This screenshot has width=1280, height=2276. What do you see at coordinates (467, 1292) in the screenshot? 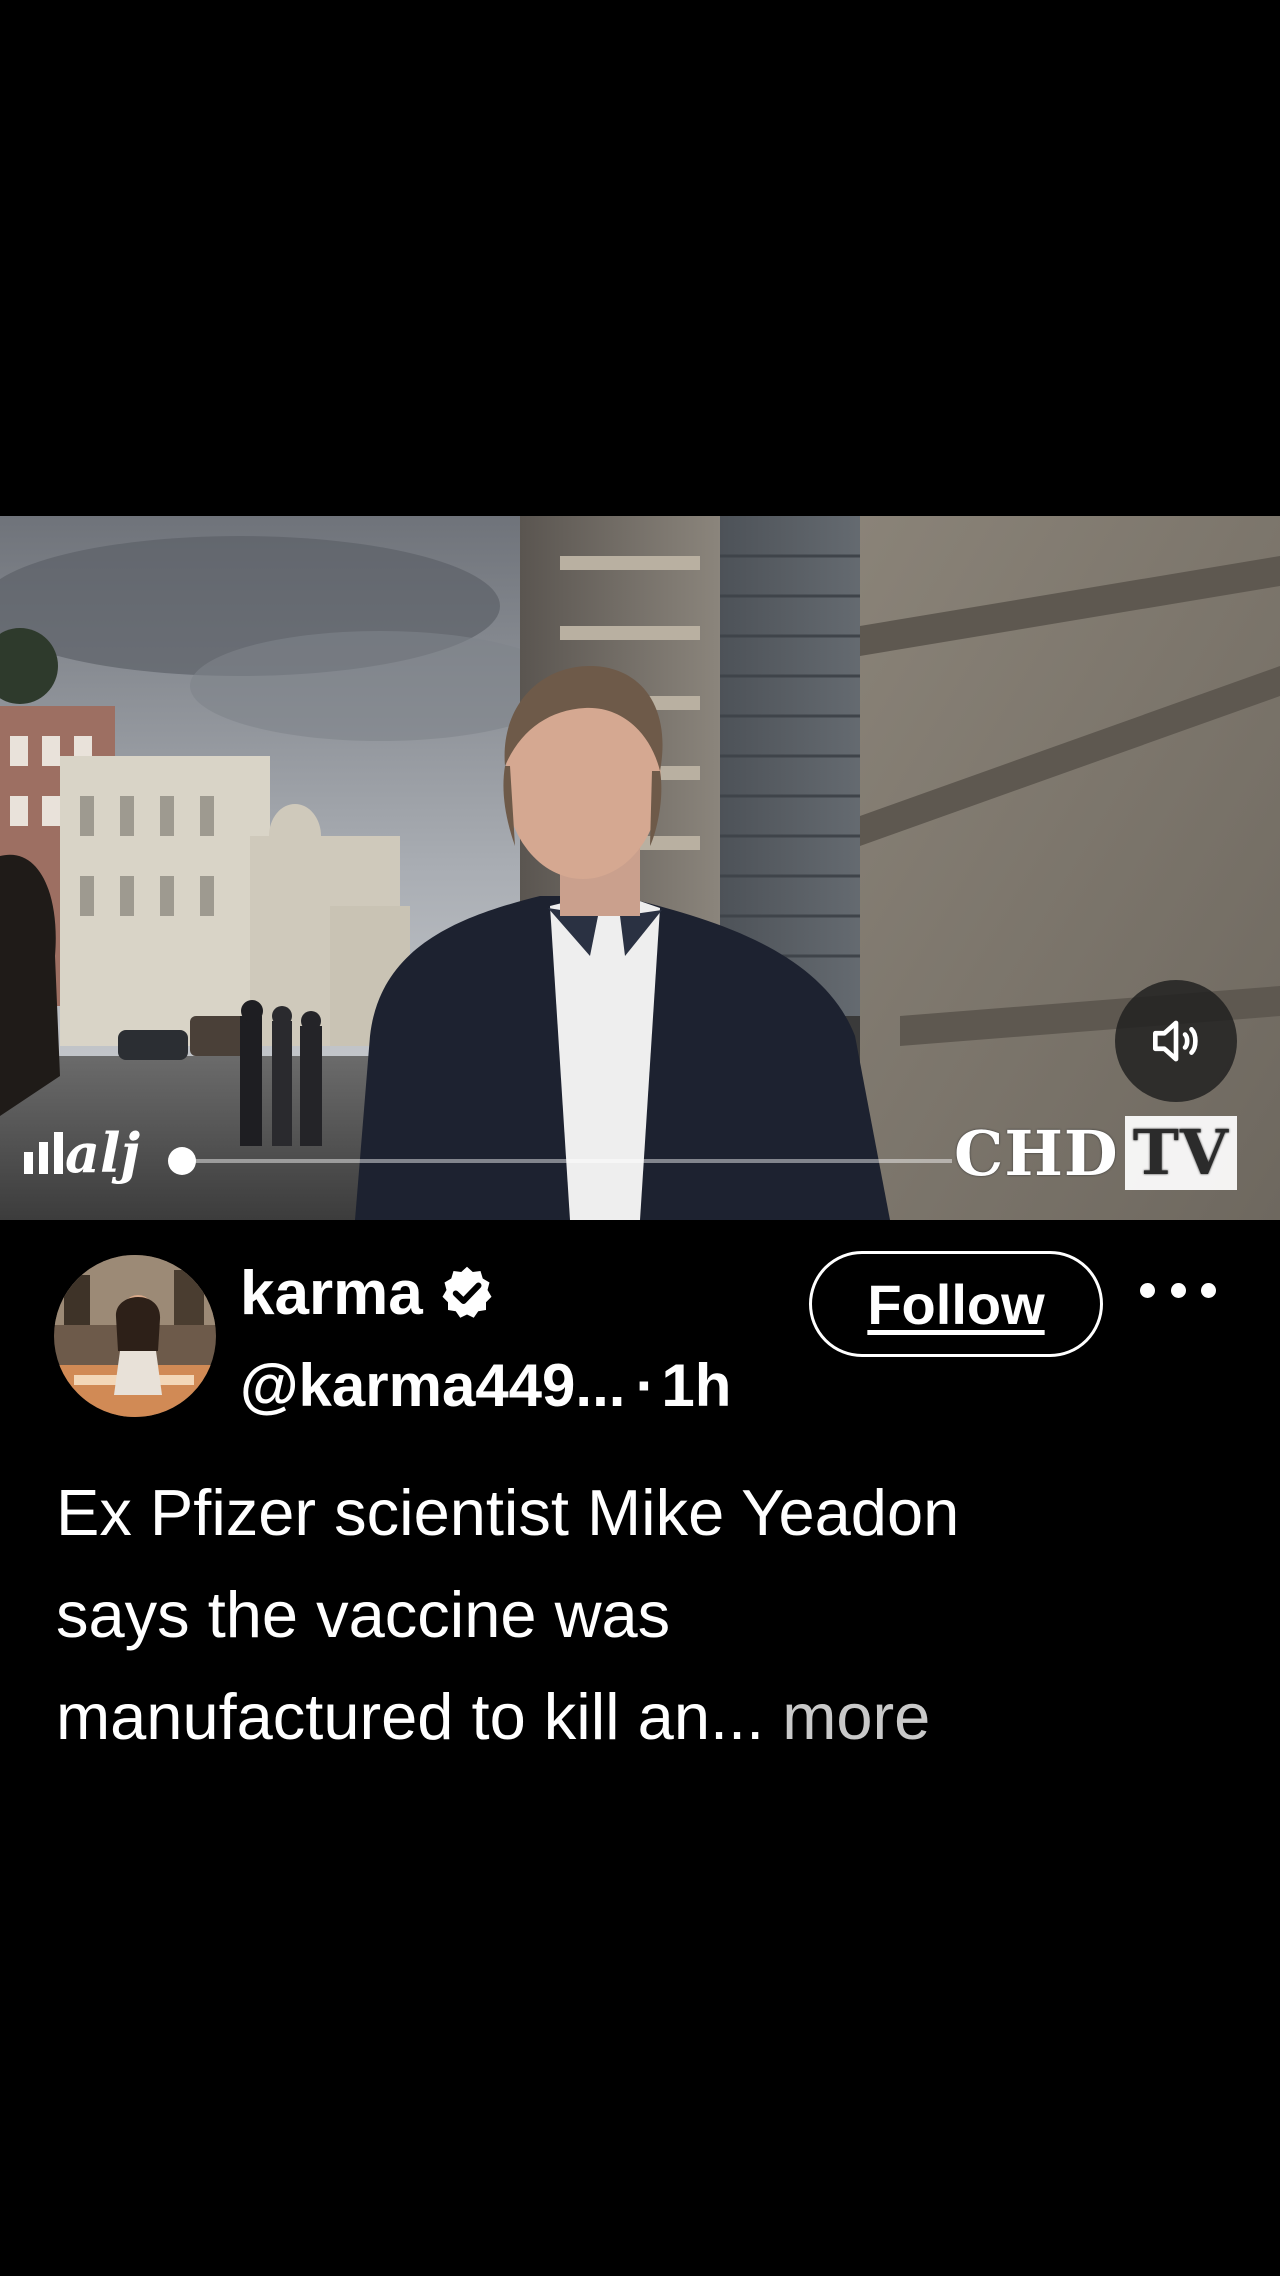
I see `verified-badge-icon` at bounding box center [467, 1292].